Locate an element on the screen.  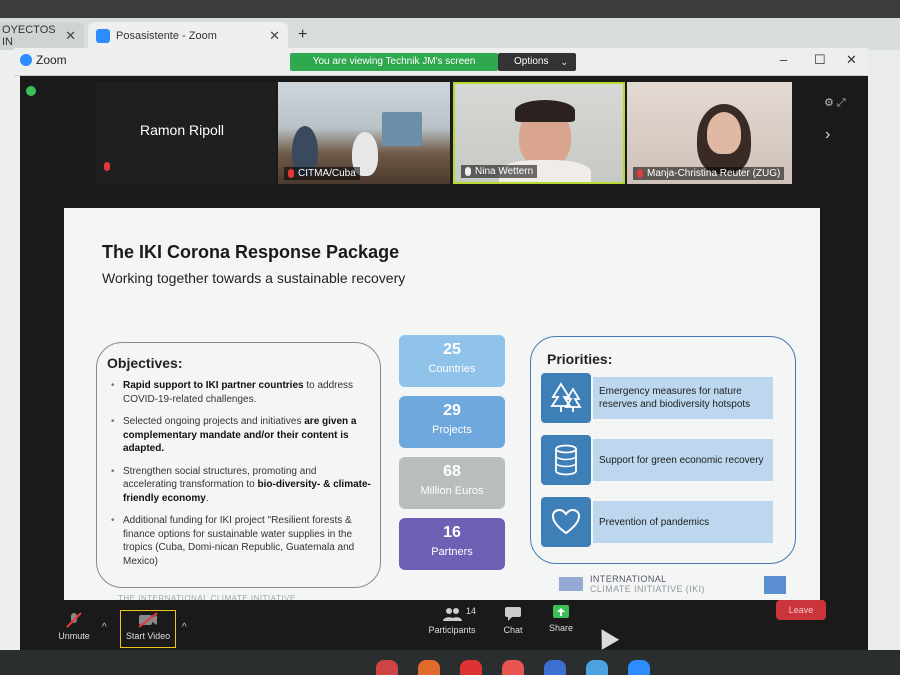
start-video-button: Start Video is located at coordinates (148, 626).